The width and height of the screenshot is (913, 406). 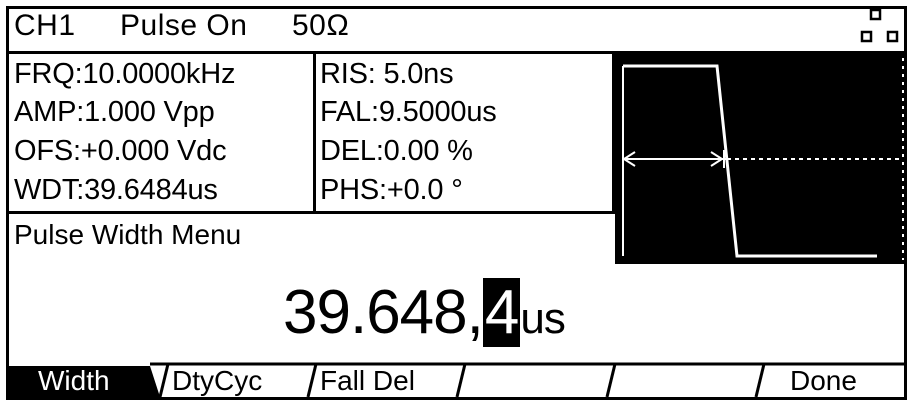 What do you see at coordinates (823, 381) in the screenshot?
I see `softkey-done: Done` at bounding box center [823, 381].